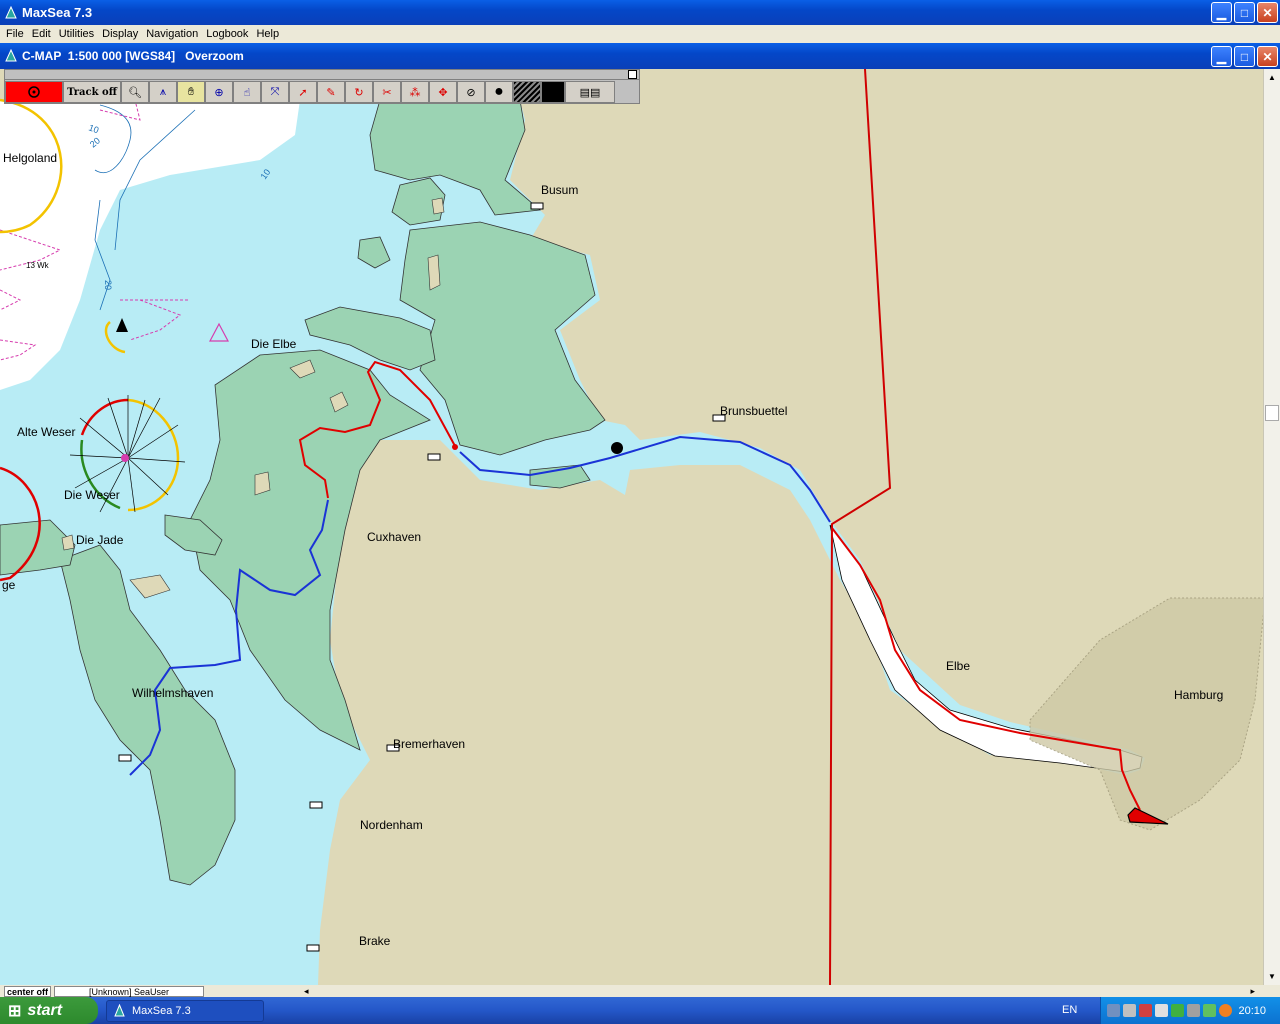 The height and width of the screenshot is (1024, 1280). I want to click on maxsea-task-icon, so click(119, 1010).